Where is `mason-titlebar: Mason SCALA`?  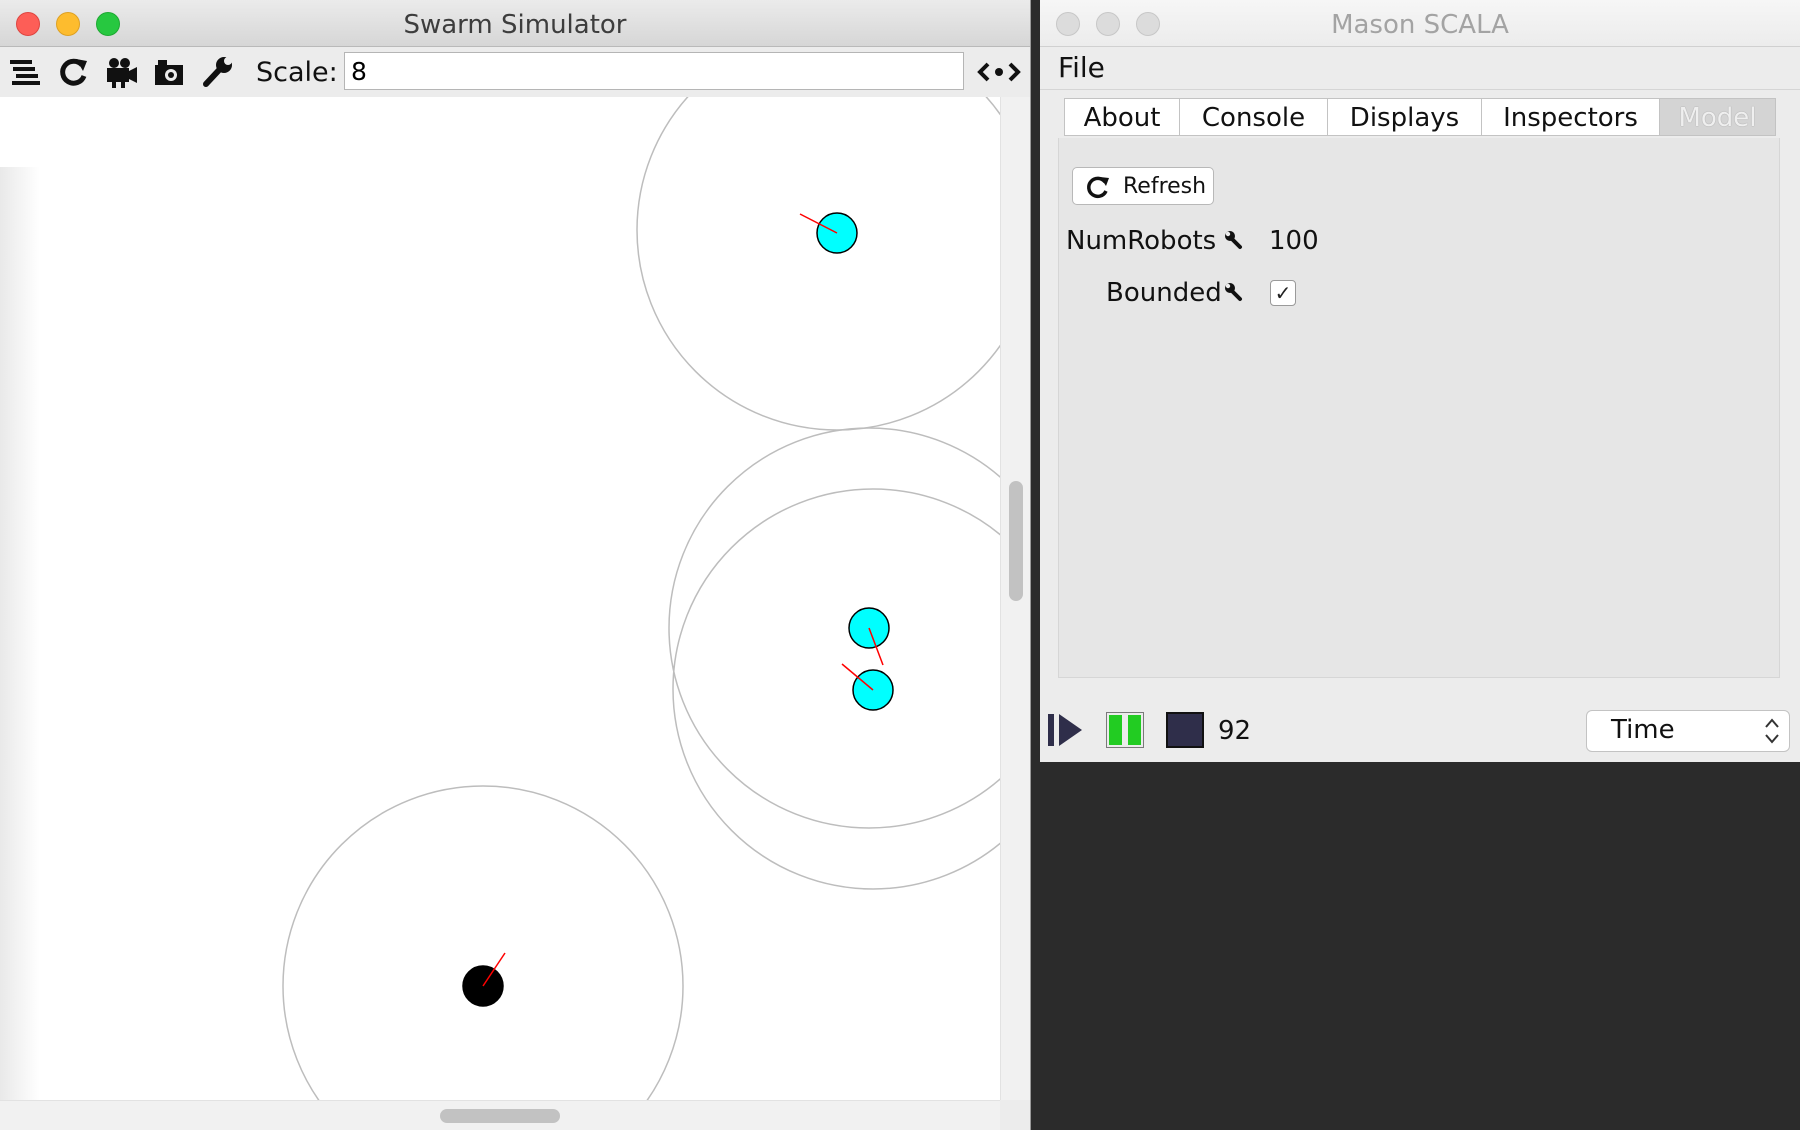
mason-titlebar: Mason SCALA is located at coordinates (1420, 23).